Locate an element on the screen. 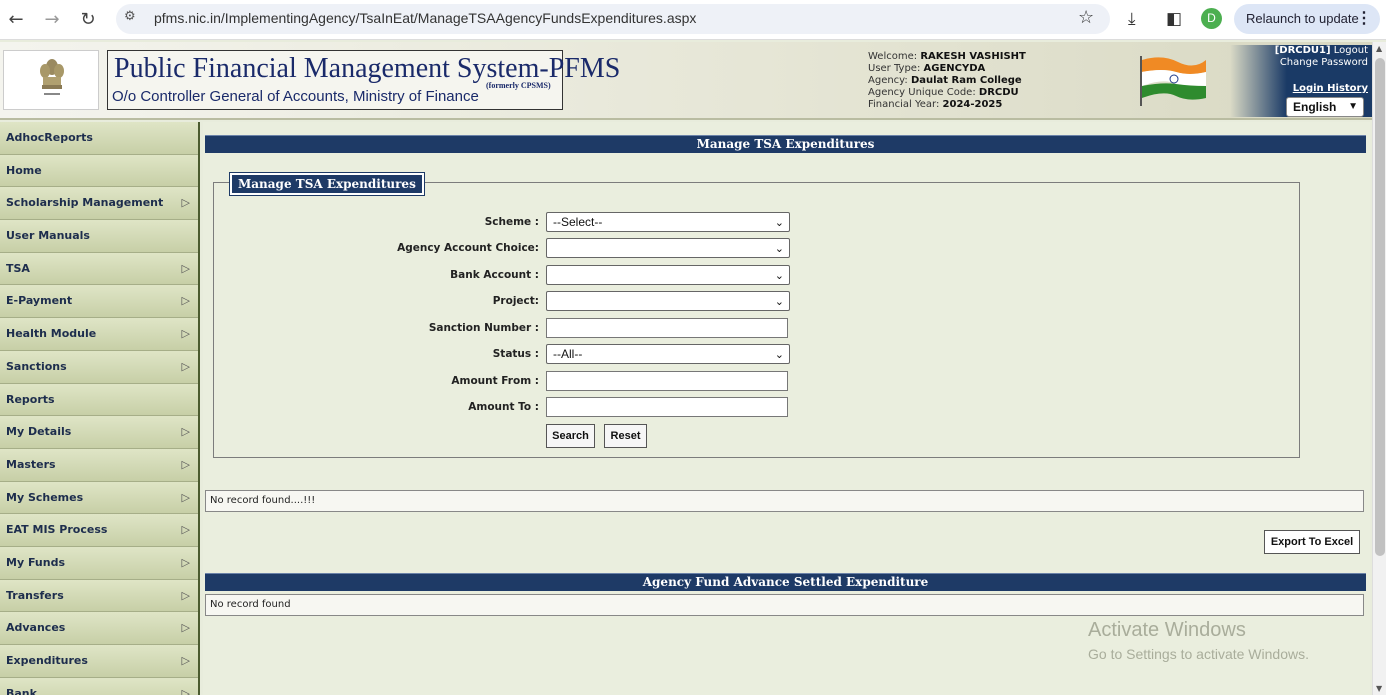 This screenshot has height=695, width=1386. sanction-number-label: Sanction Number : is located at coordinates (483, 328).